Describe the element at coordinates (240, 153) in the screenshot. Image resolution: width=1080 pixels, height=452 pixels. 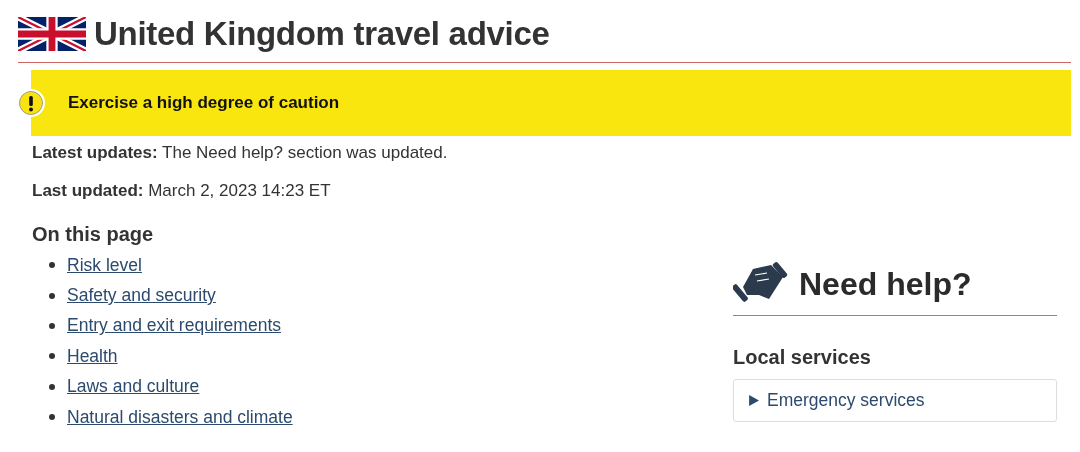
I see `update-line: Latest updates: The Need help? section was updated.` at that location.